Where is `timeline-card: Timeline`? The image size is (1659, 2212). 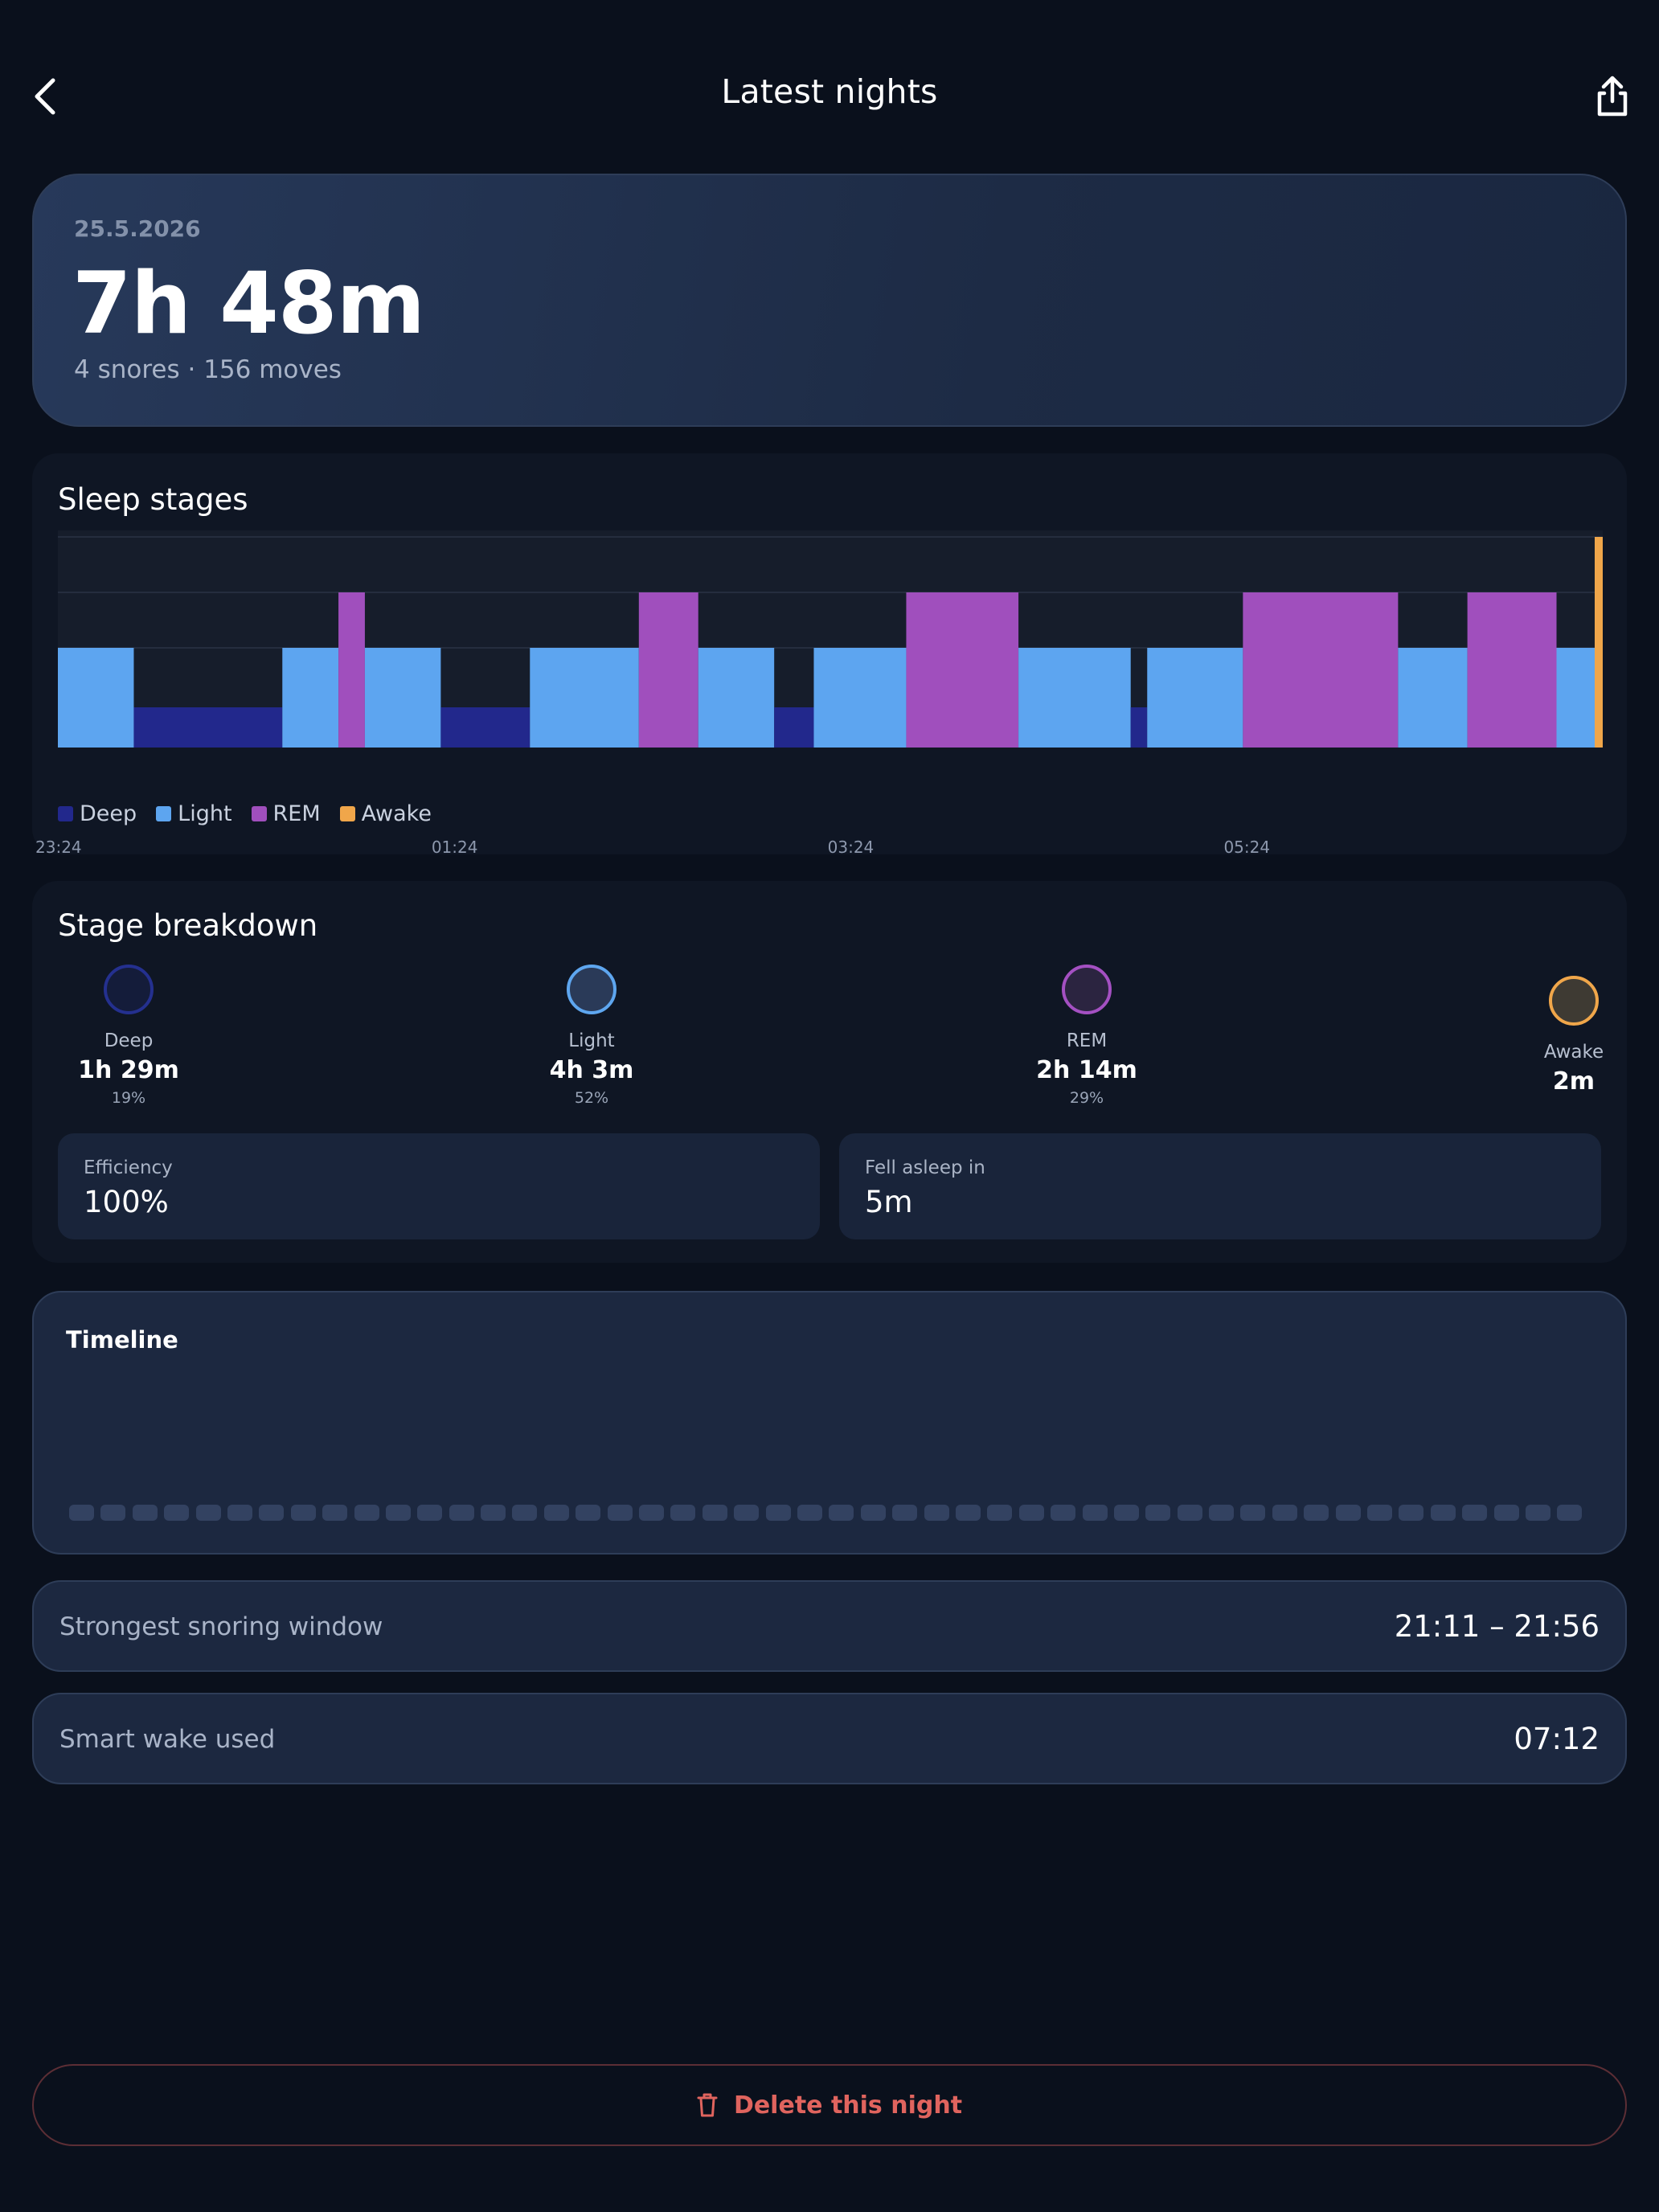 timeline-card: Timeline is located at coordinates (829, 1423).